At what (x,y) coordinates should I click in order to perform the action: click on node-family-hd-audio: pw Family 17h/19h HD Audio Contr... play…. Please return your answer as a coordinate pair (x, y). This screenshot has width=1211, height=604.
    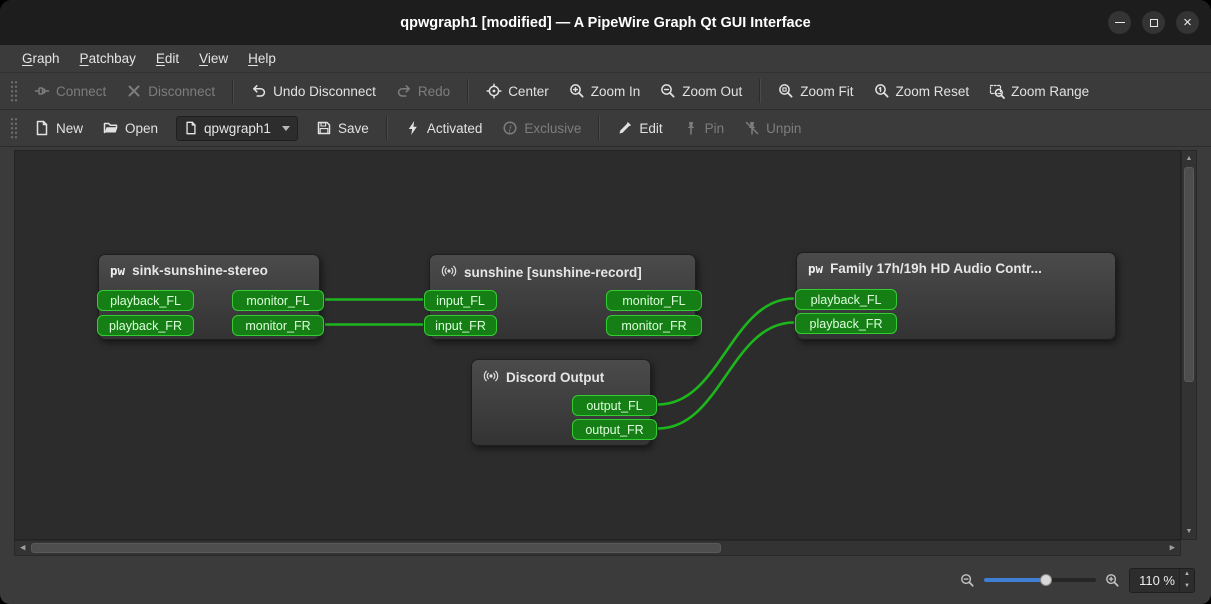
    Looking at the image, I should click on (955, 296).